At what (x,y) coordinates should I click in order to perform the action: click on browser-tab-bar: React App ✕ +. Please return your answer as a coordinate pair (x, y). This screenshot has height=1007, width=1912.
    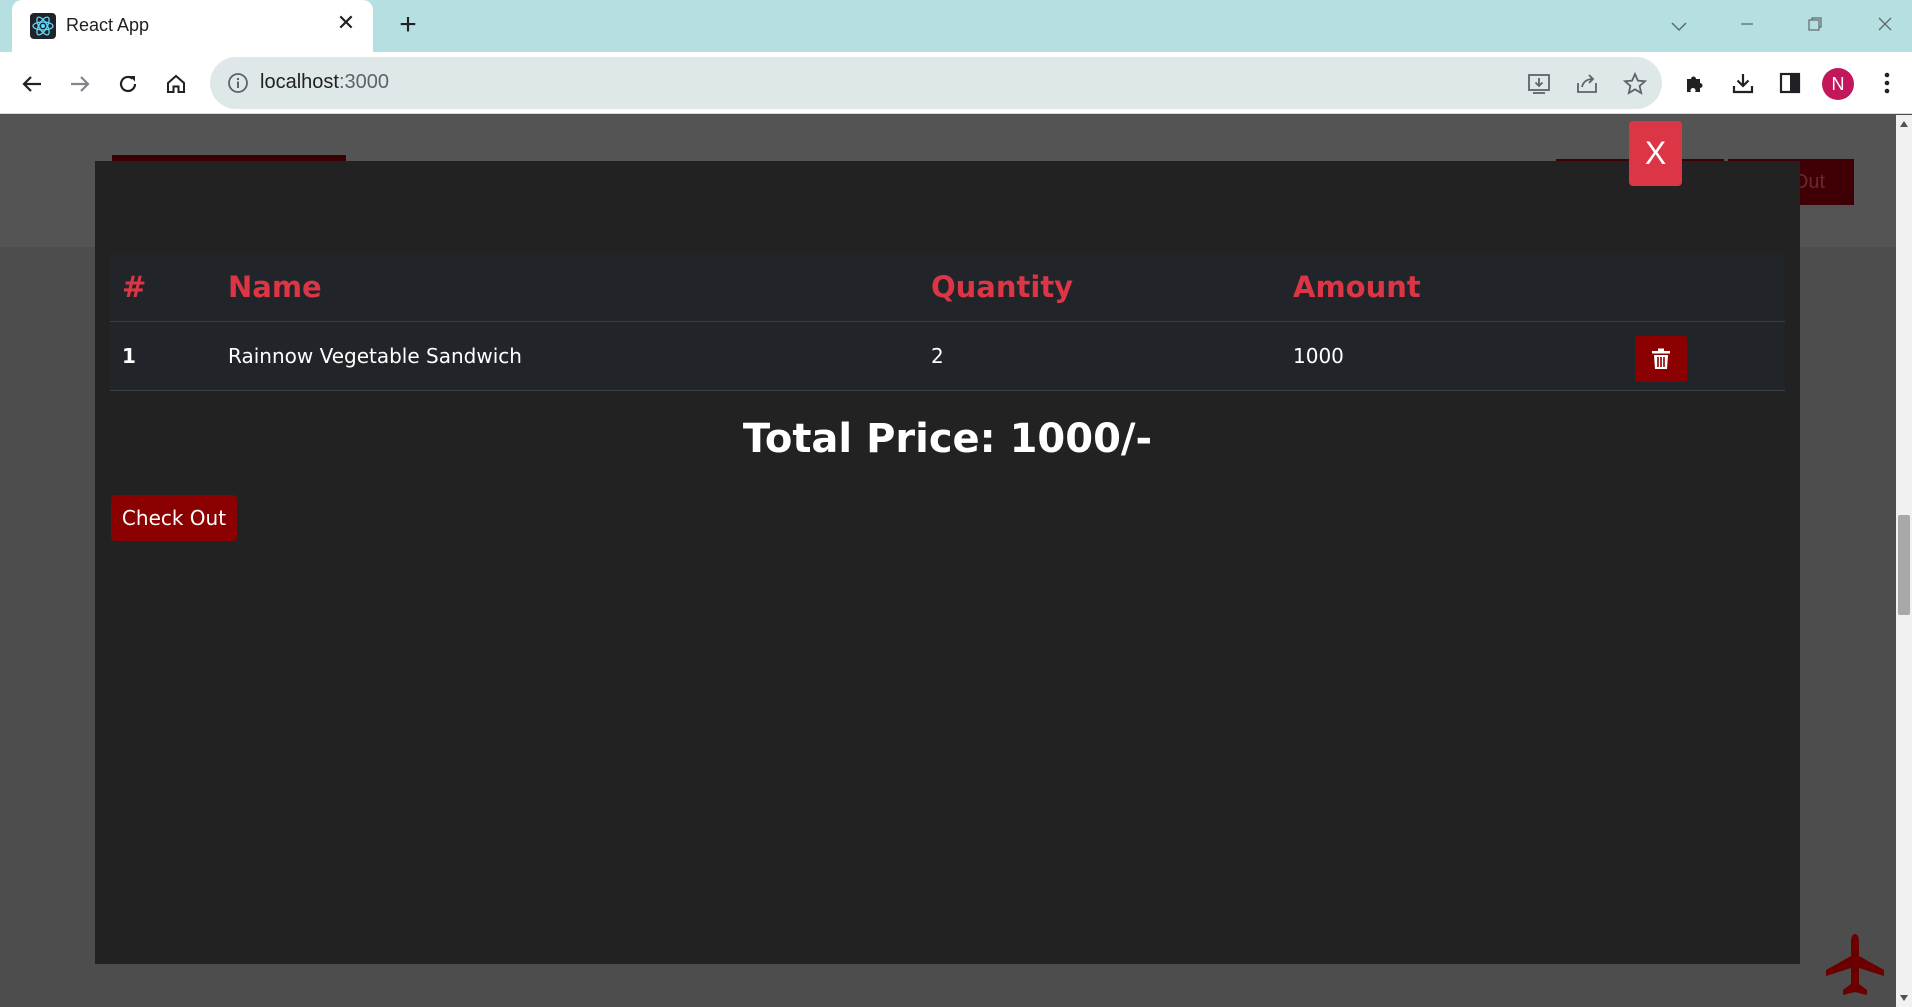
    Looking at the image, I should click on (956, 26).